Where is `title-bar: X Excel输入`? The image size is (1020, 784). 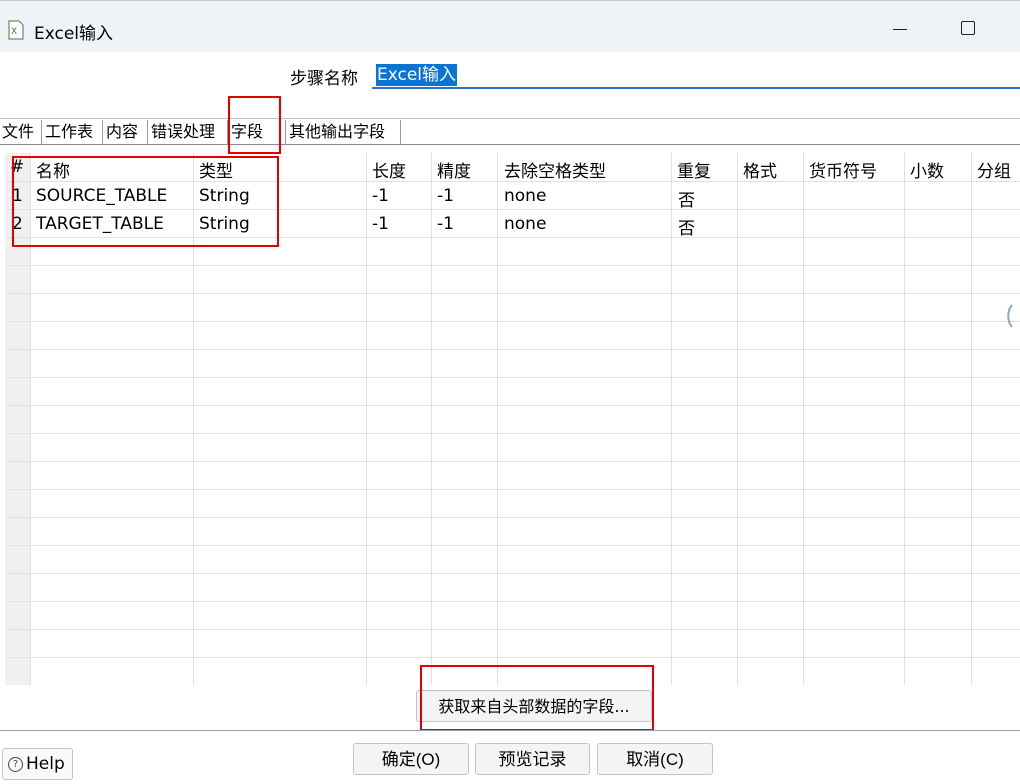
title-bar: X Excel输入 is located at coordinates (510, 26).